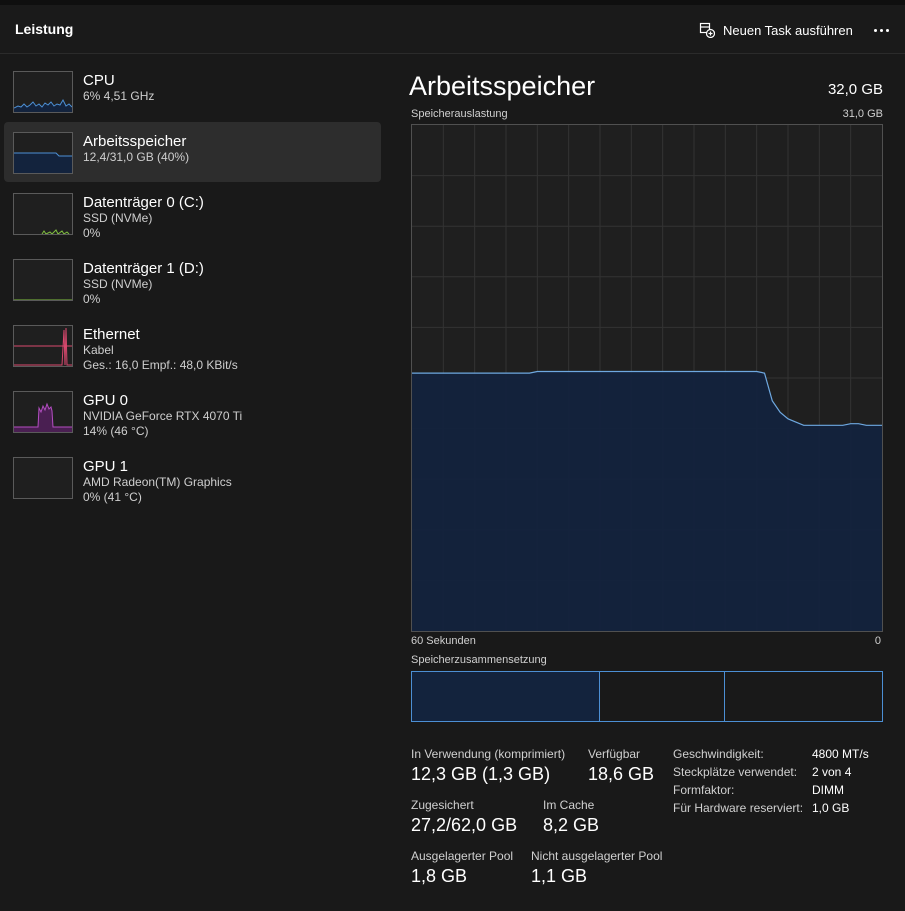  What do you see at coordinates (98, 350) in the screenshot?
I see `sidebar-item-detail: Kabel` at bounding box center [98, 350].